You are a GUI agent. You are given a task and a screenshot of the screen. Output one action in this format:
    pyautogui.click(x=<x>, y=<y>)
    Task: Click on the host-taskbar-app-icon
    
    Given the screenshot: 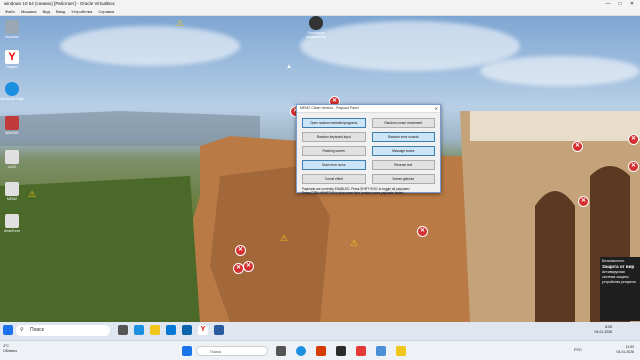 What is the action you would take?
    pyautogui.click(x=281, y=351)
    